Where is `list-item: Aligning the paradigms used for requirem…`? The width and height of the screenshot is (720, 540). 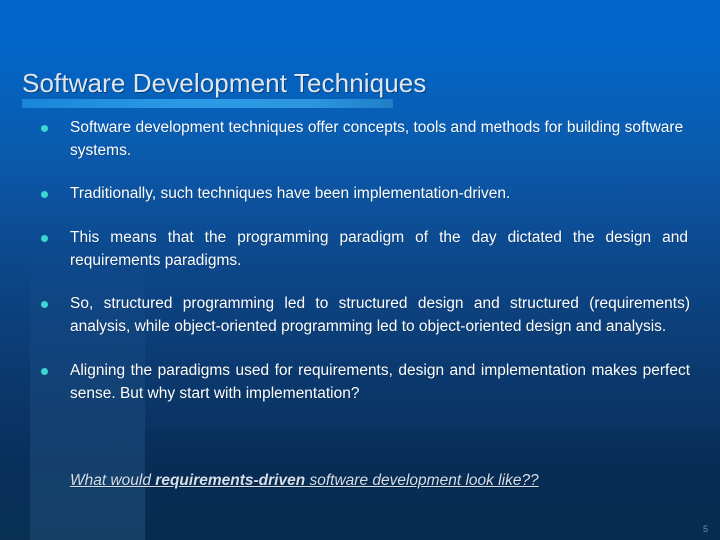
list-item: Aligning the paradigms used for requirem… is located at coordinates (364, 382).